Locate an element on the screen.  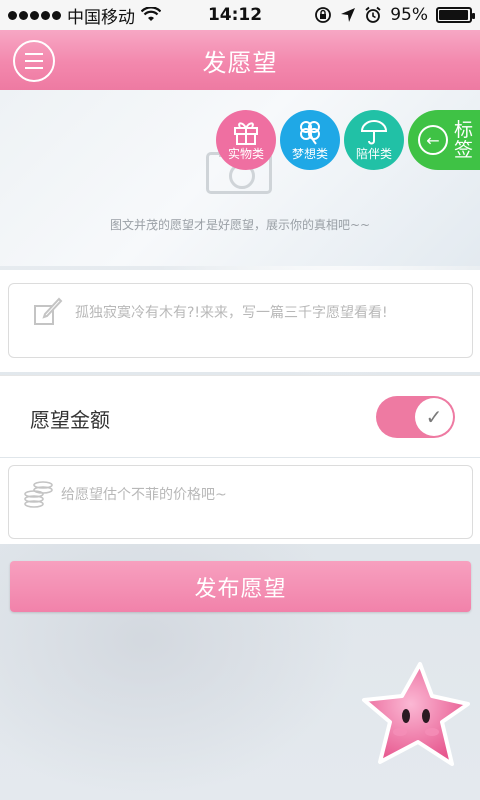
signal-icon is located at coordinates (34, 15).